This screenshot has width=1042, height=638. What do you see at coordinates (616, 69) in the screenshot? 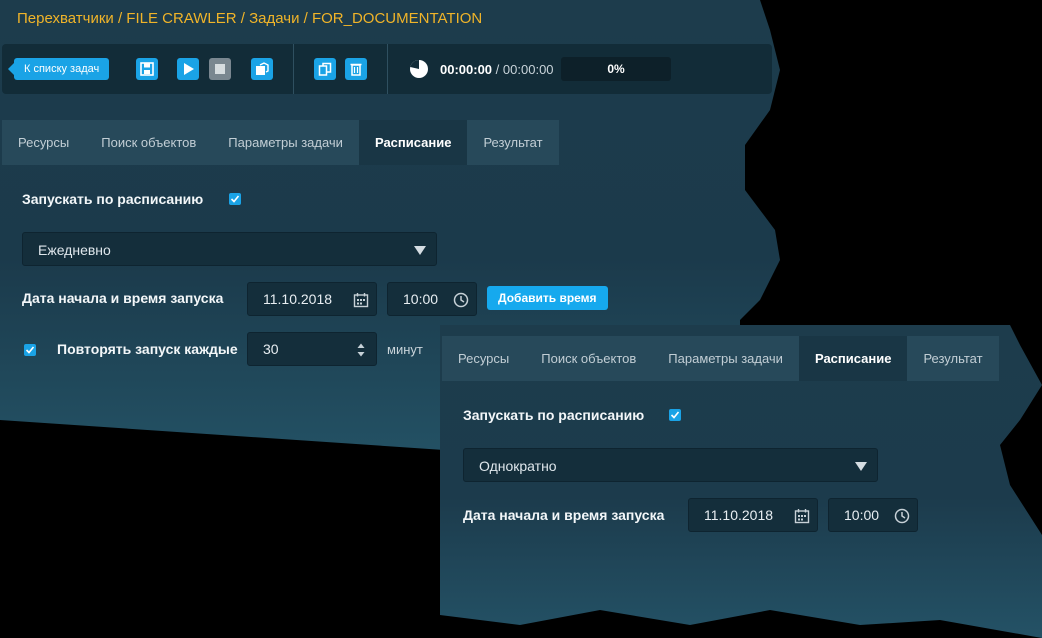
I see `progress-bar: 0%` at bounding box center [616, 69].